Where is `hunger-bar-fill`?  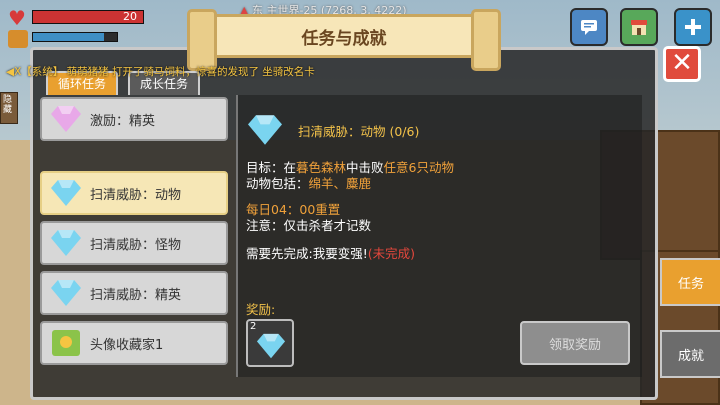
hunger-bar-fill is located at coordinates (69, 37).